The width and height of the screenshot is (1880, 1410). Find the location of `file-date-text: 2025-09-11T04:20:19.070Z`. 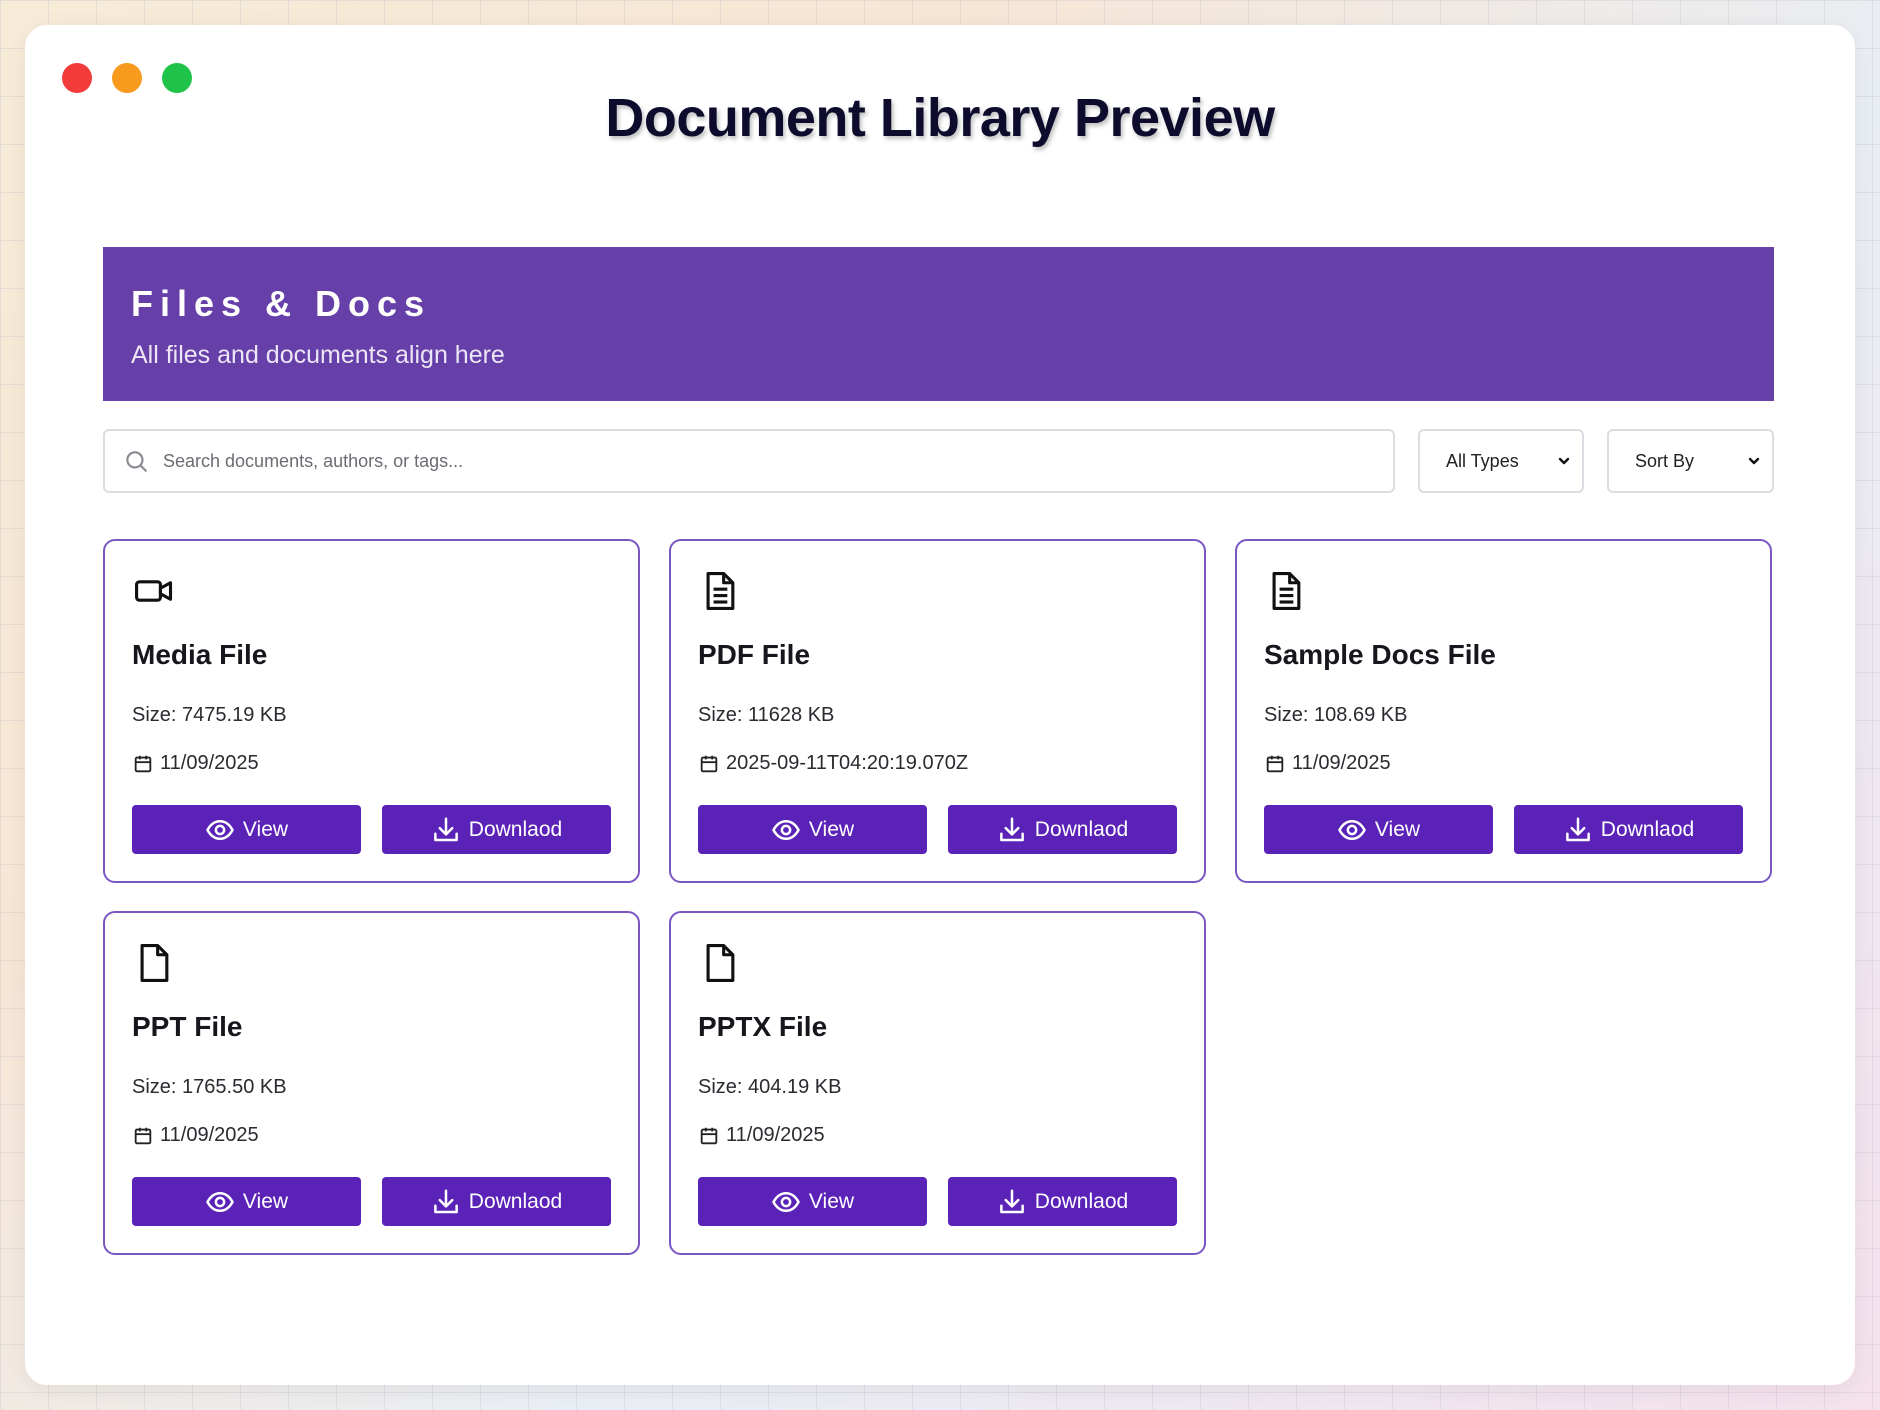

file-date-text: 2025-09-11T04:20:19.070Z is located at coordinates (847, 763).